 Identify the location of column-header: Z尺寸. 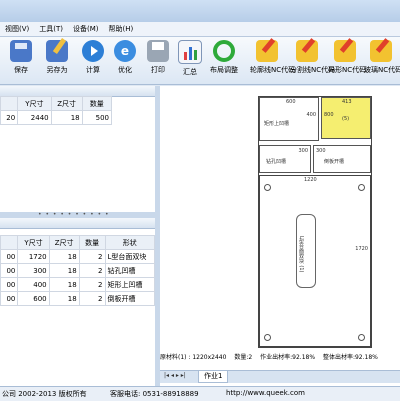
(64, 242).